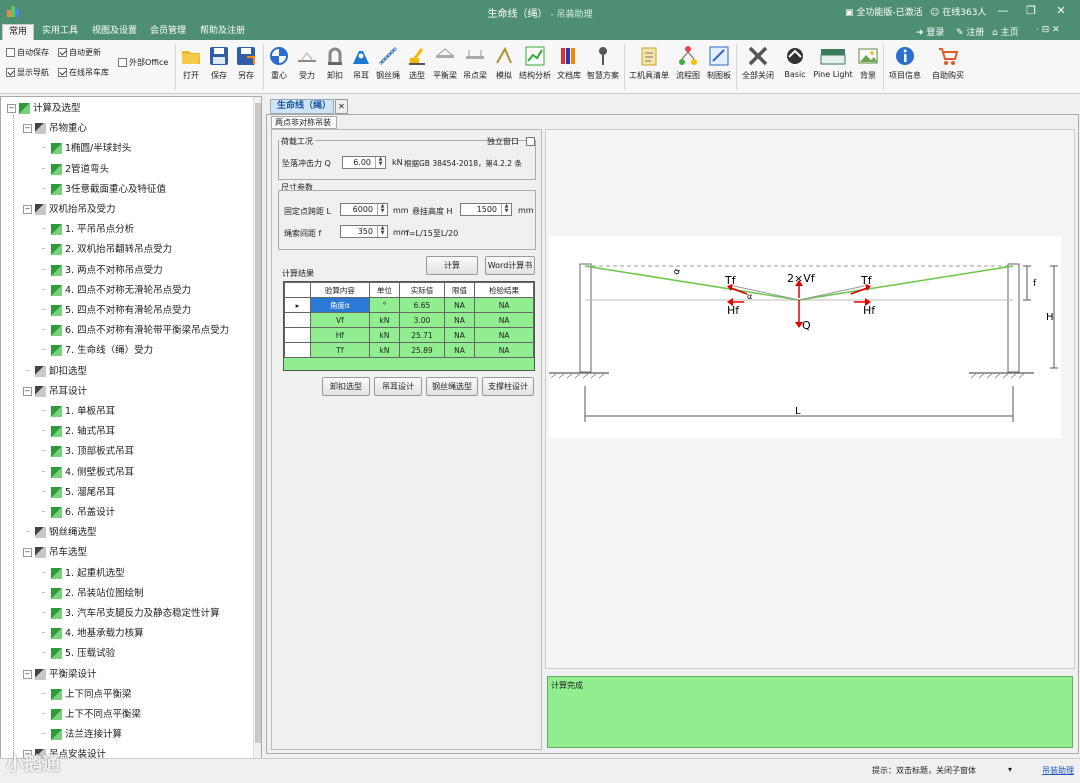 Image resolution: width=1080 pixels, height=783 pixels. Describe the element at coordinates (86, 473) in the screenshot. I see `tree-item: ╶ 4. 侧壁板式吊耳` at that location.